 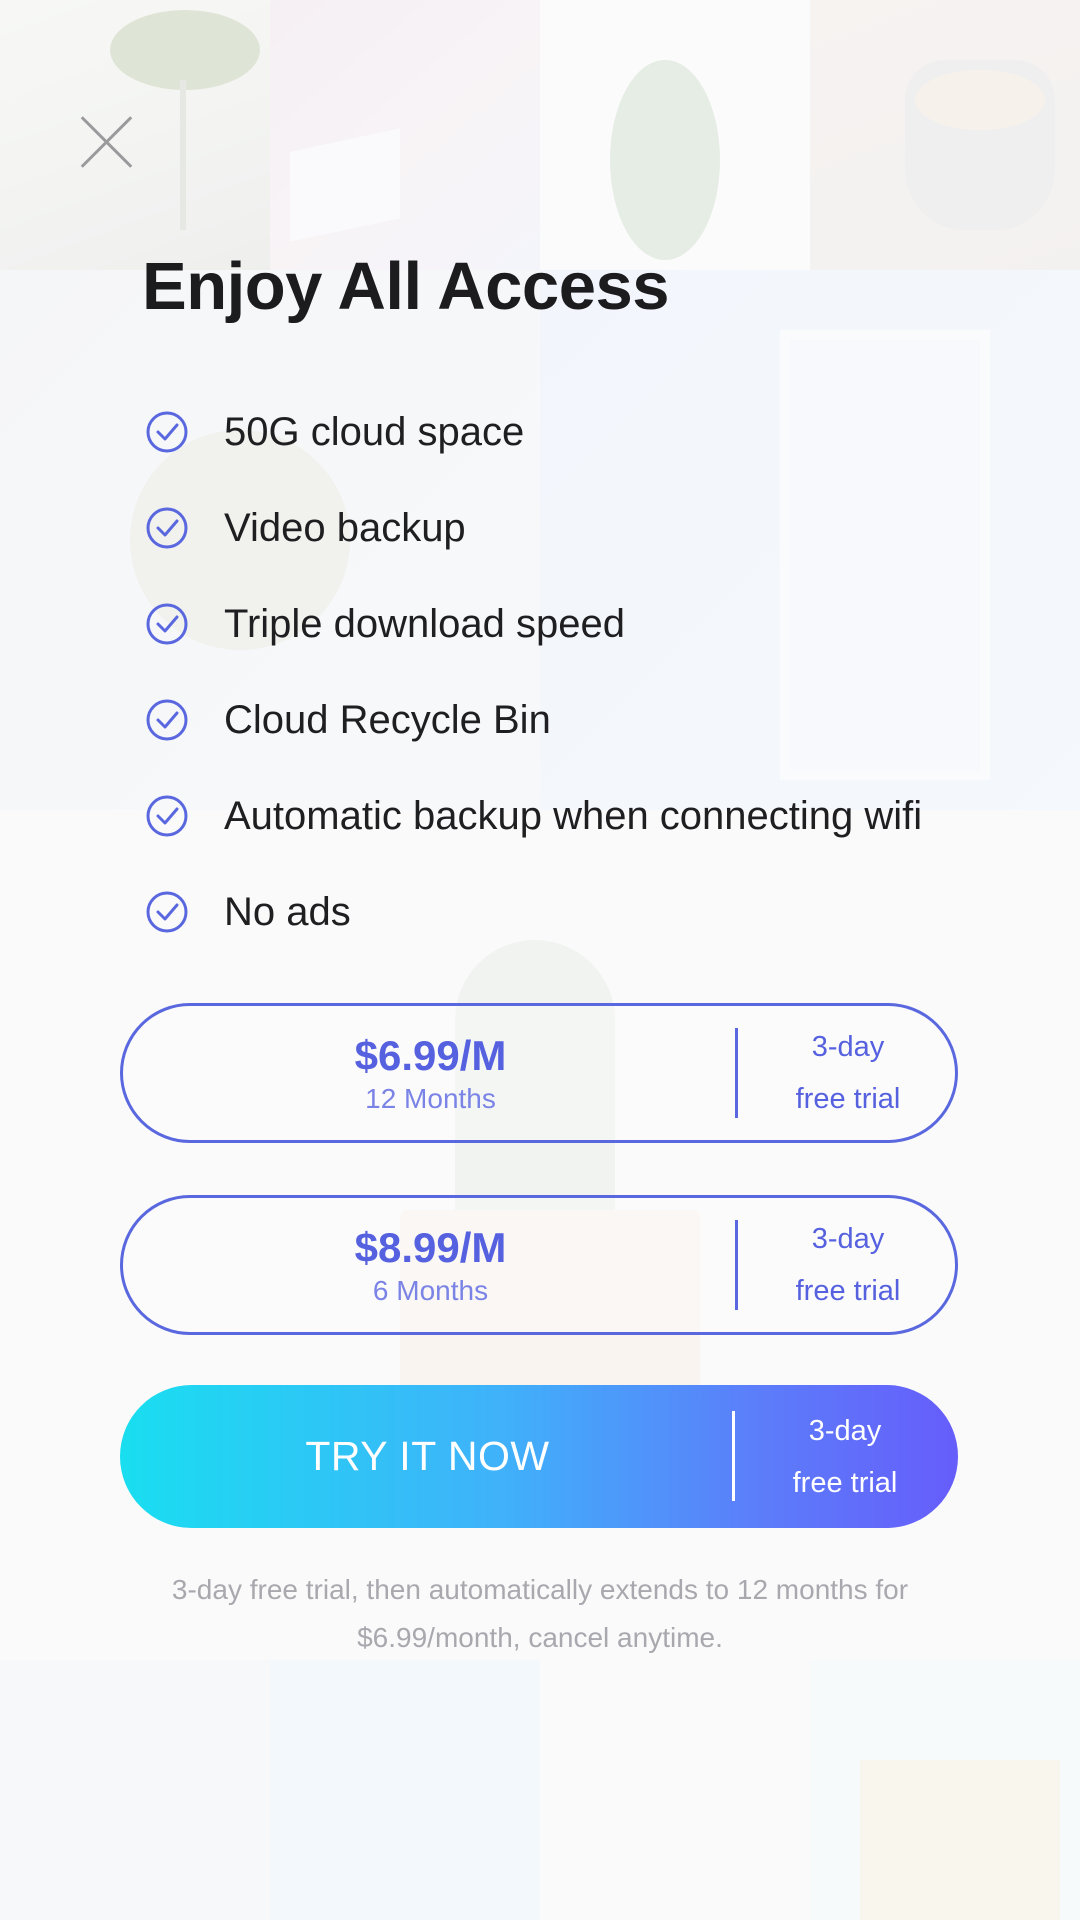 What do you see at coordinates (573, 815) in the screenshot?
I see `feature-label: Automatic backup when connecting wifi` at bounding box center [573, 815].